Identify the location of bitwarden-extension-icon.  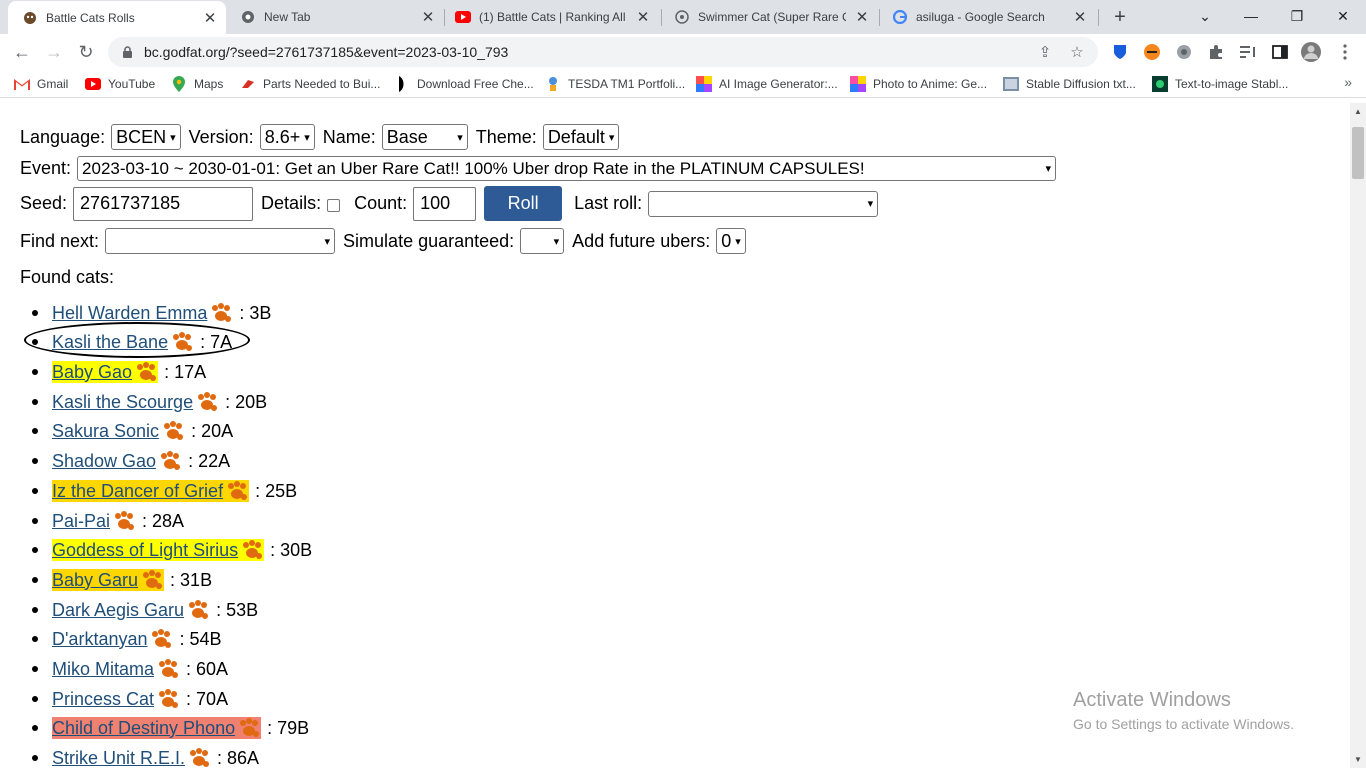
(1120, 52).